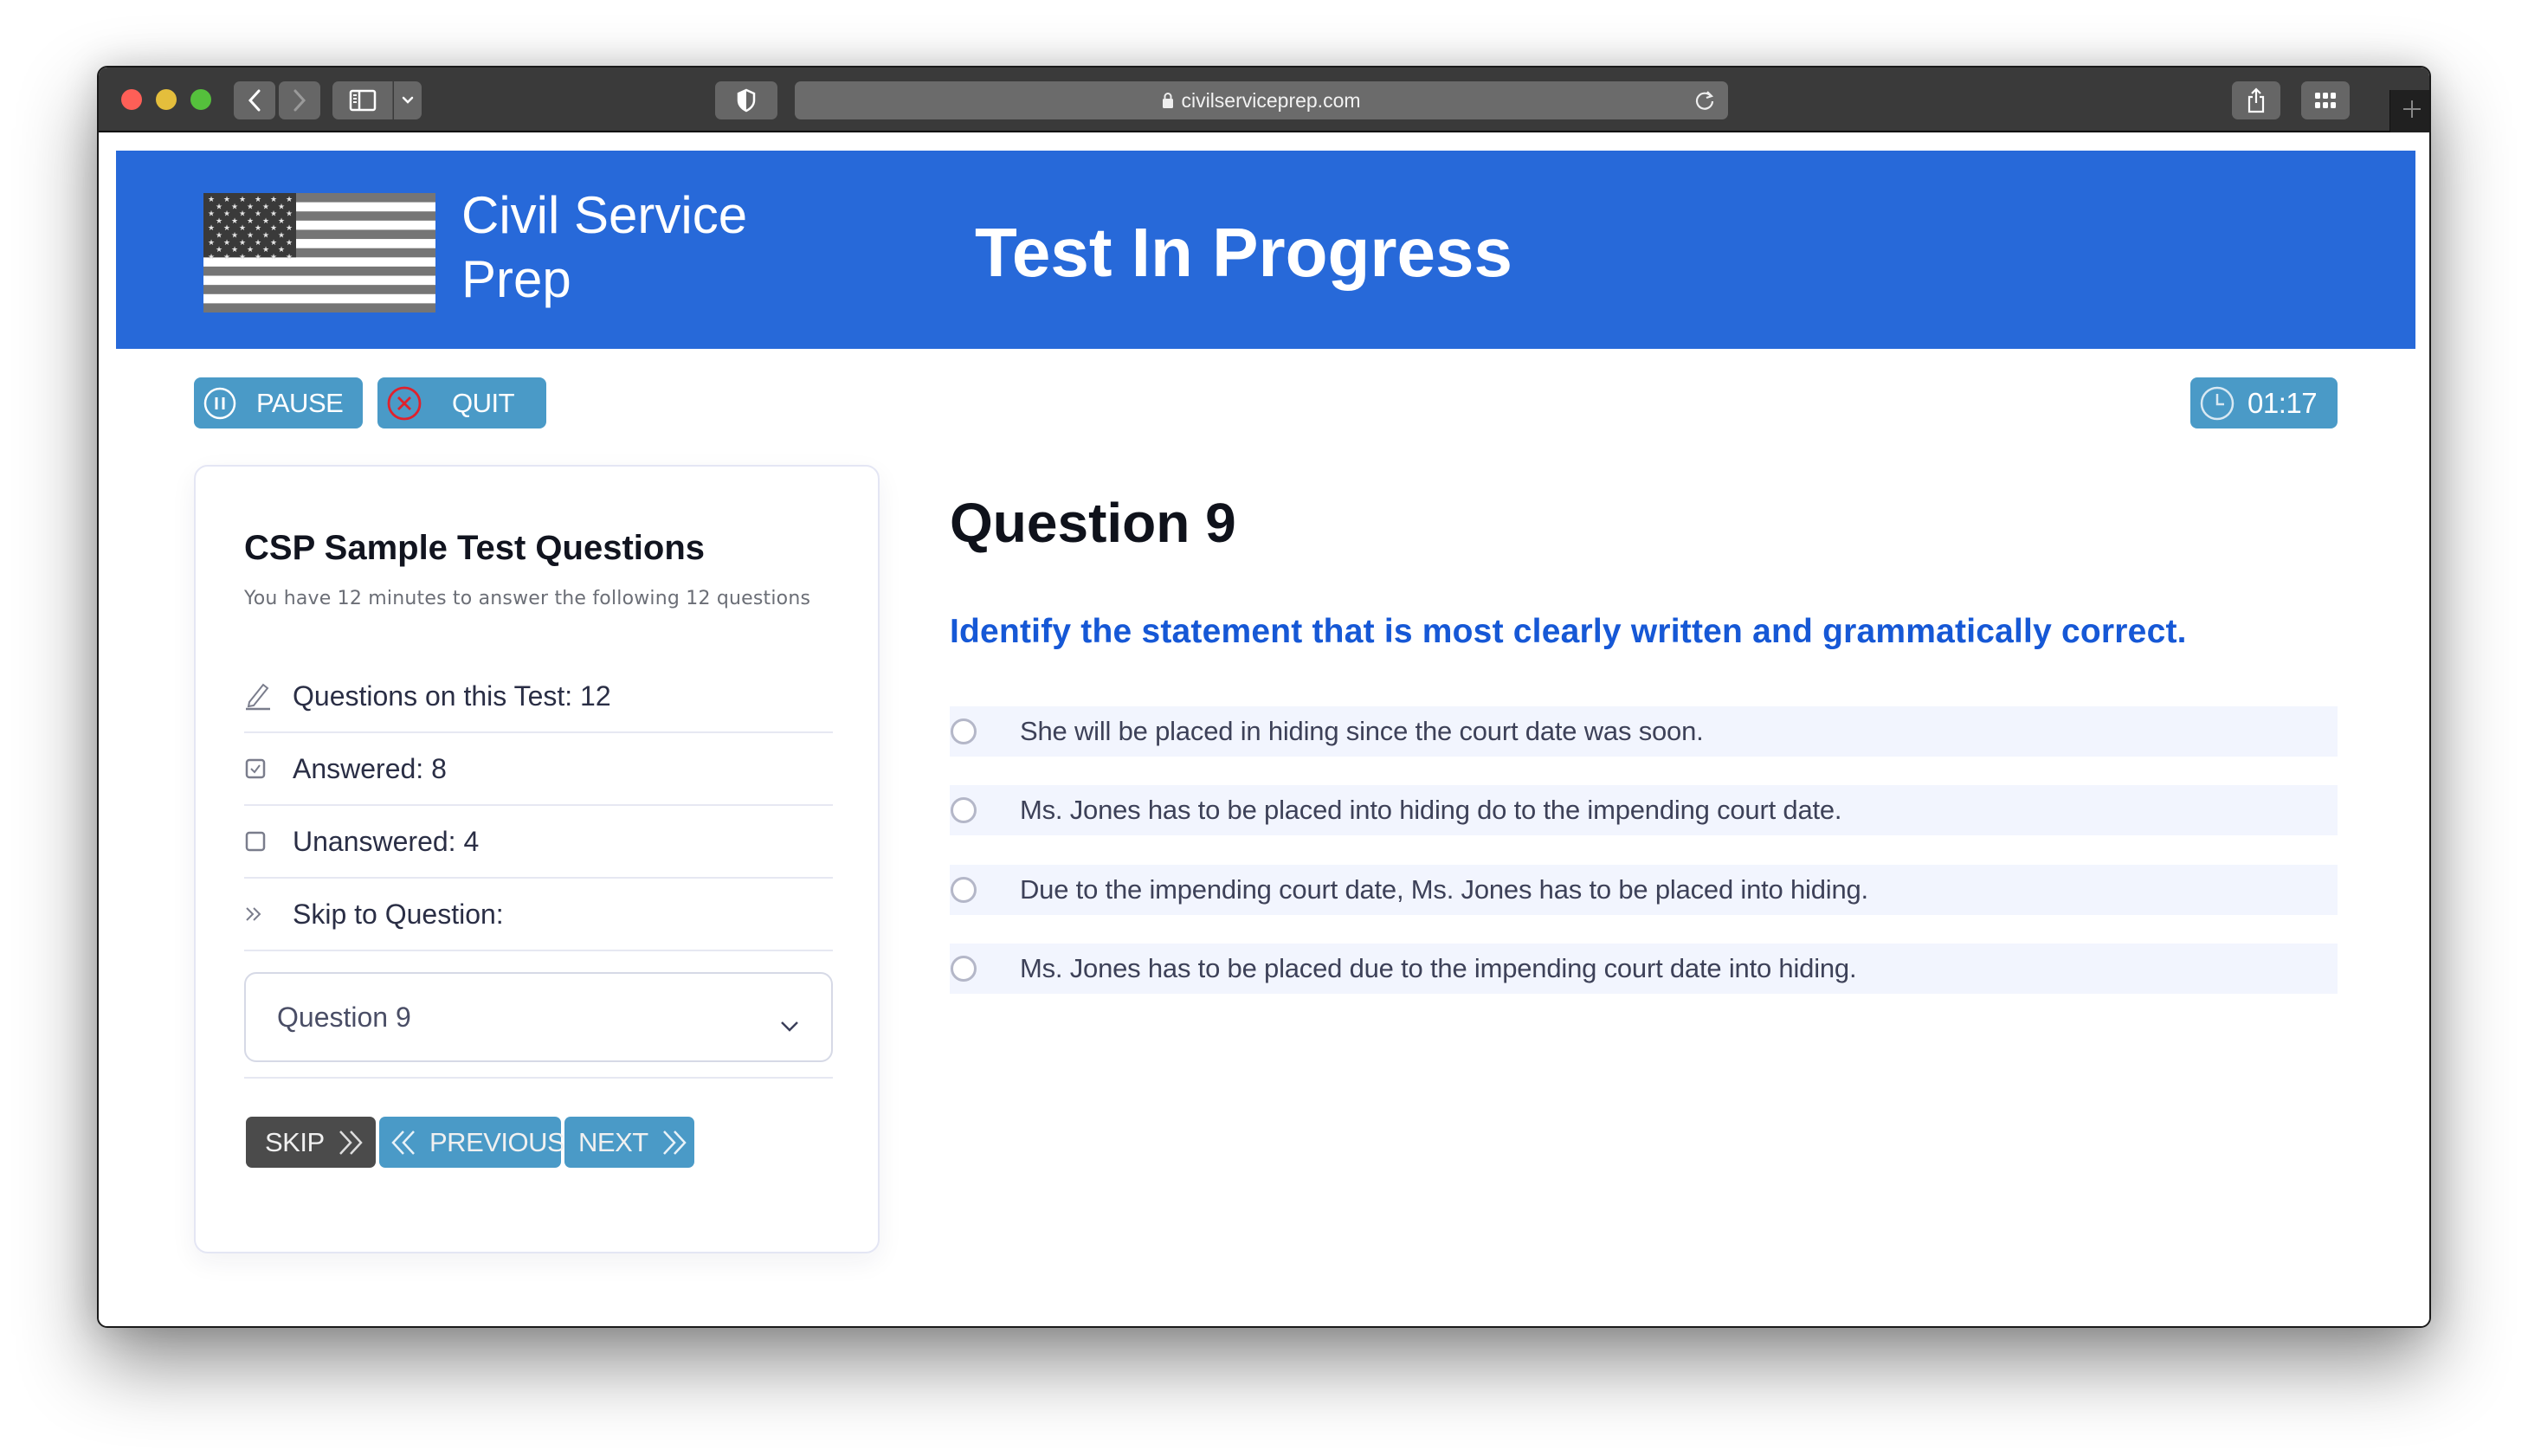  Describe the element at coordinates (538, 696) in the screenshot. I see `stat-questions-total: Questions on this Test: 12` at that location.